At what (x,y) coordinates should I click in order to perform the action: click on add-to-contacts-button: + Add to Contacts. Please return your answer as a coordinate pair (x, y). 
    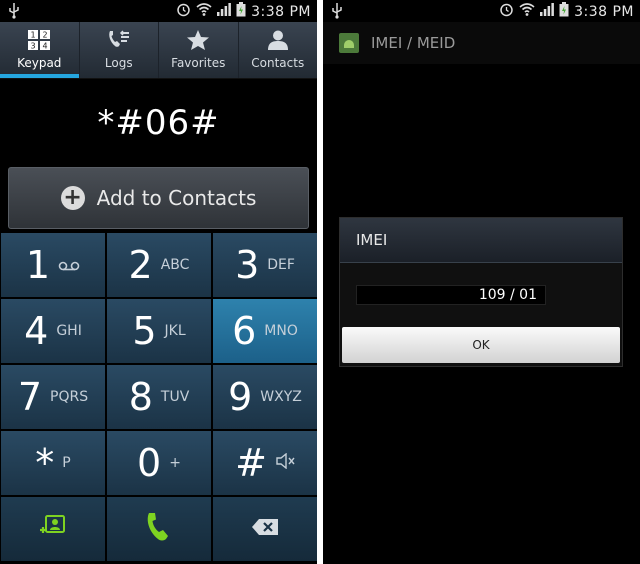
    Looking at the image, I should click on (158, 198).